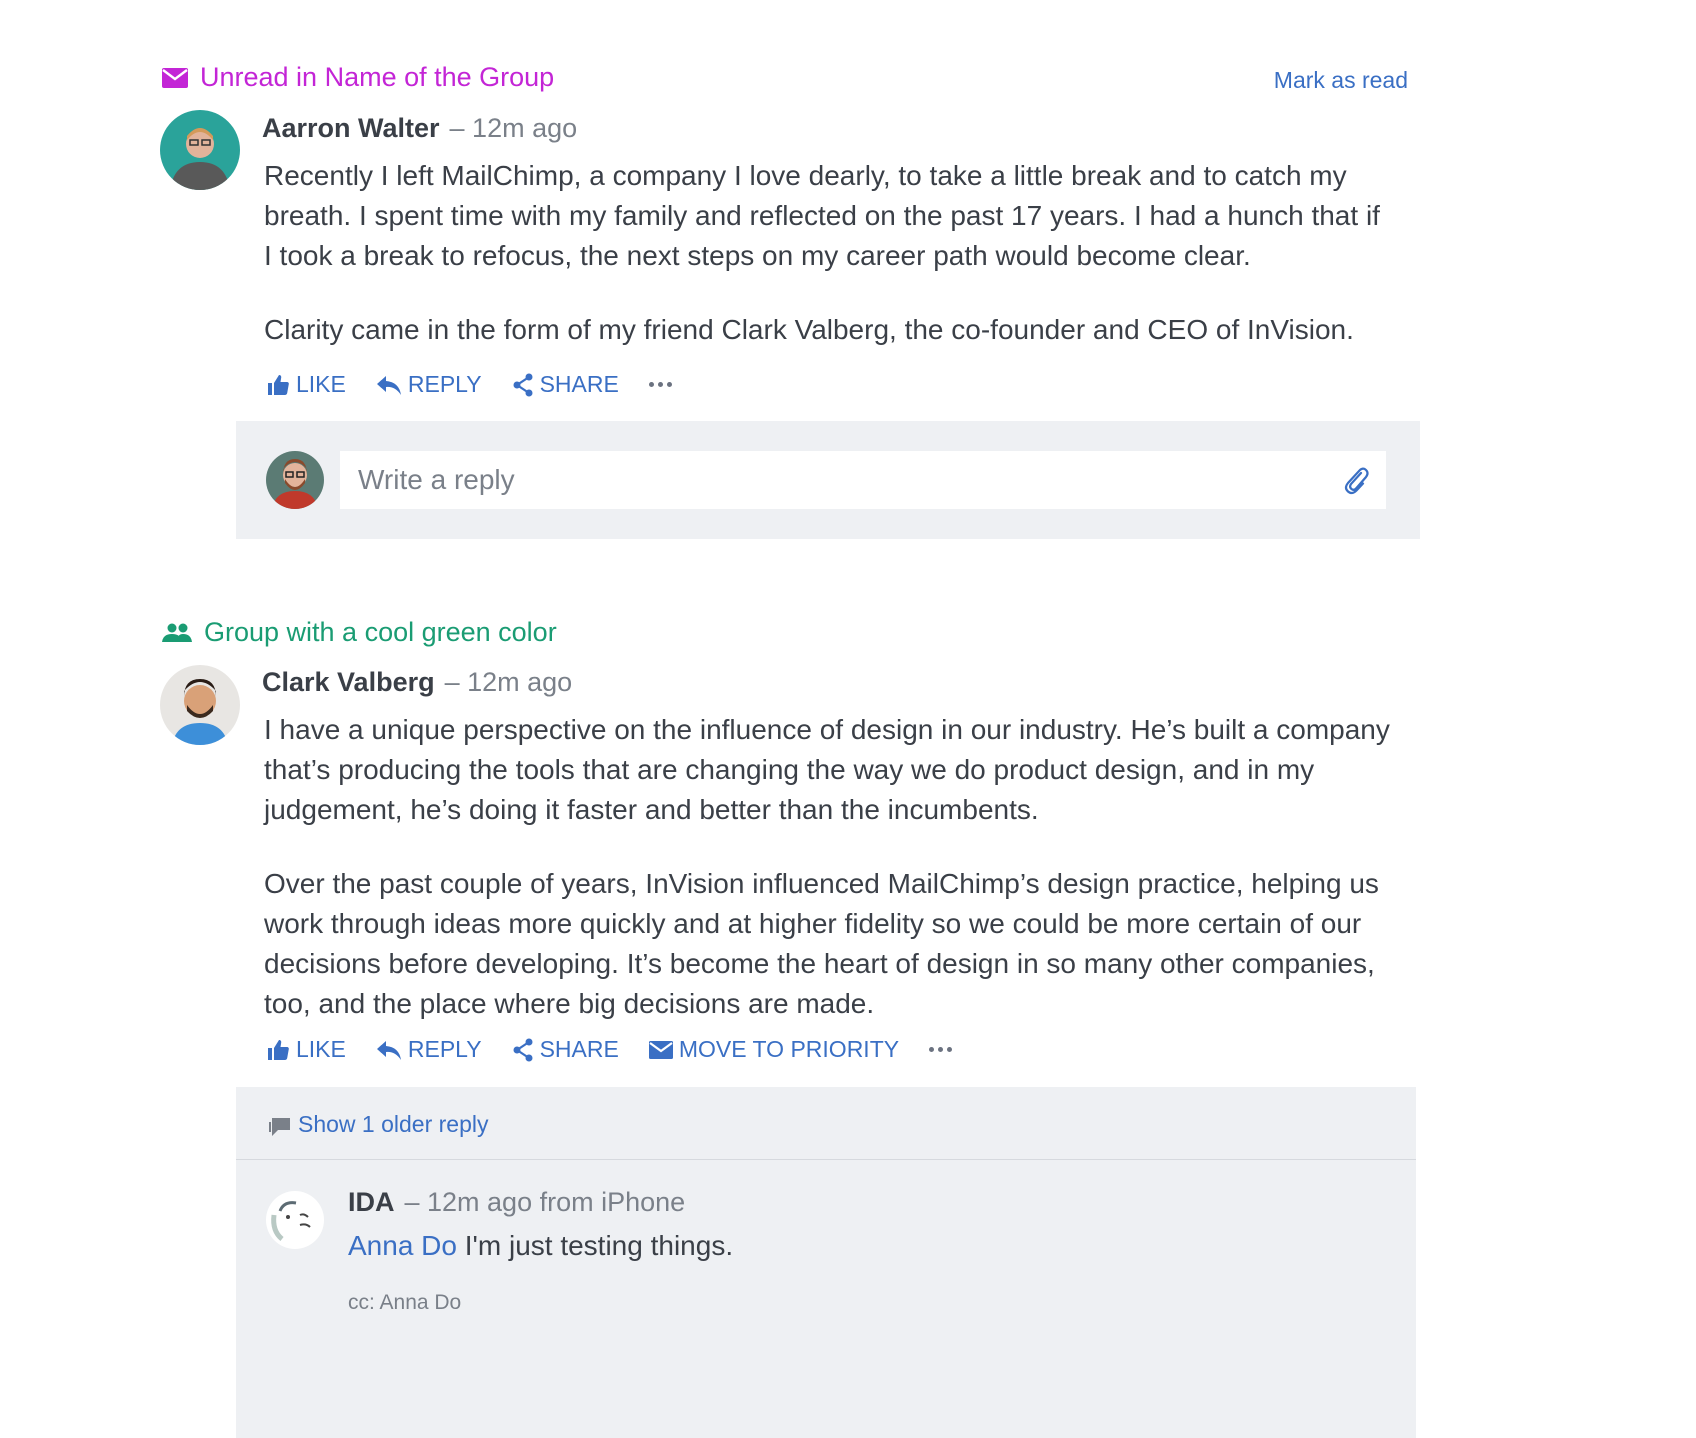  Describe the element at coordinates (826, 1159) in the screenshot. I see `replies-divider` at that location.